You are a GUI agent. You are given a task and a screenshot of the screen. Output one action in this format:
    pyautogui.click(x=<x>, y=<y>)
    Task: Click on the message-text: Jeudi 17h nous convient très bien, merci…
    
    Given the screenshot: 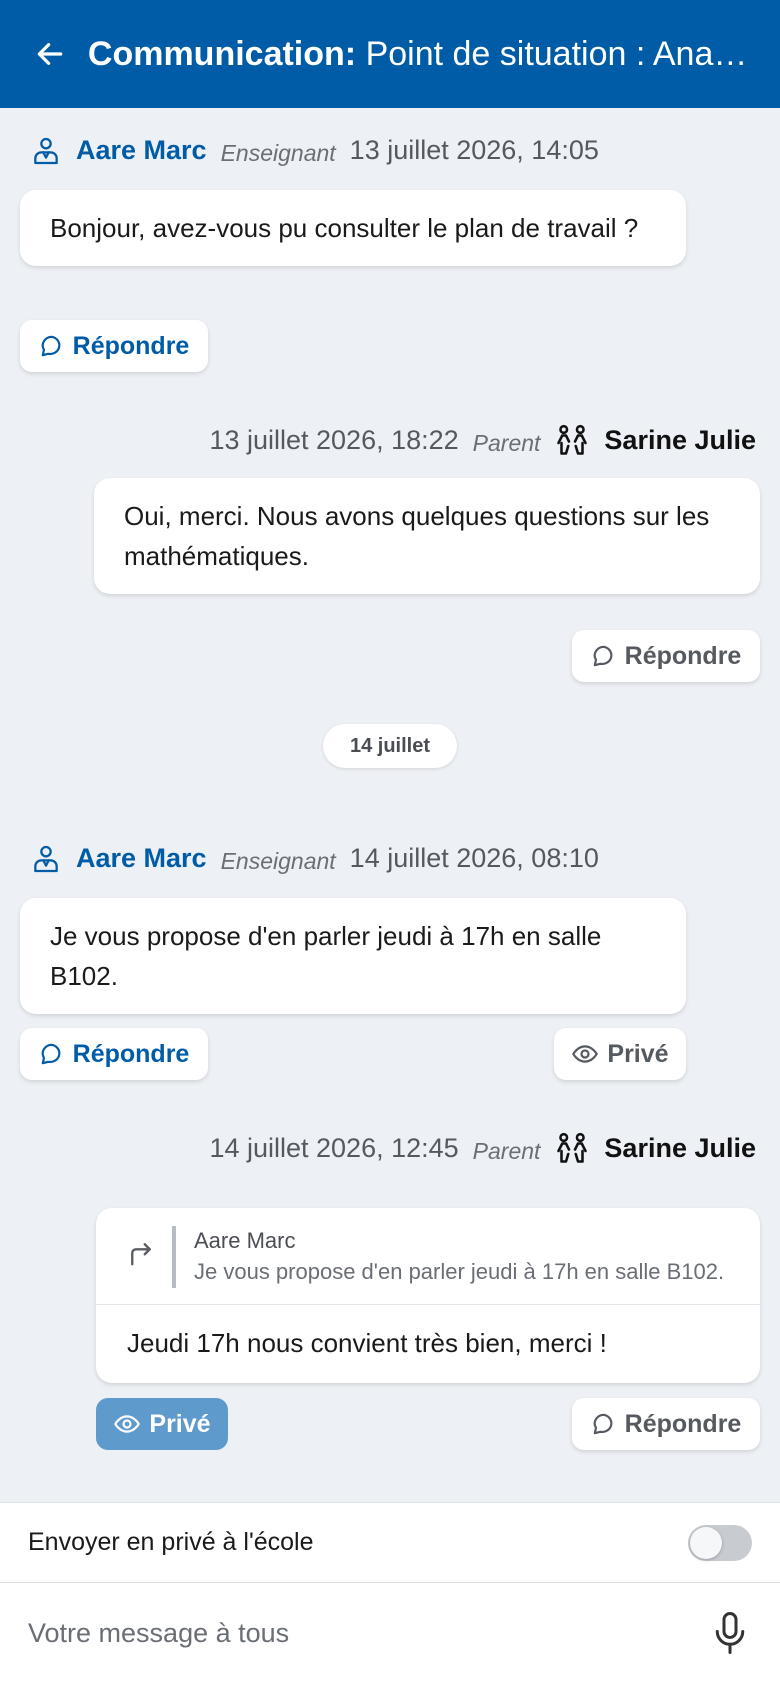 What is the action you would take?
    pyautogui.click(x=367, y=1343)
    